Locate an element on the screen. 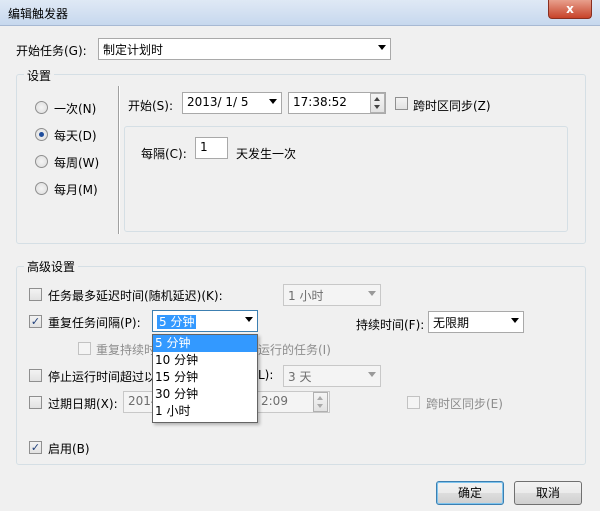 This screenshot has width=600, height=511. delay-value: 1 小时 is located at coordinates (306, 296).